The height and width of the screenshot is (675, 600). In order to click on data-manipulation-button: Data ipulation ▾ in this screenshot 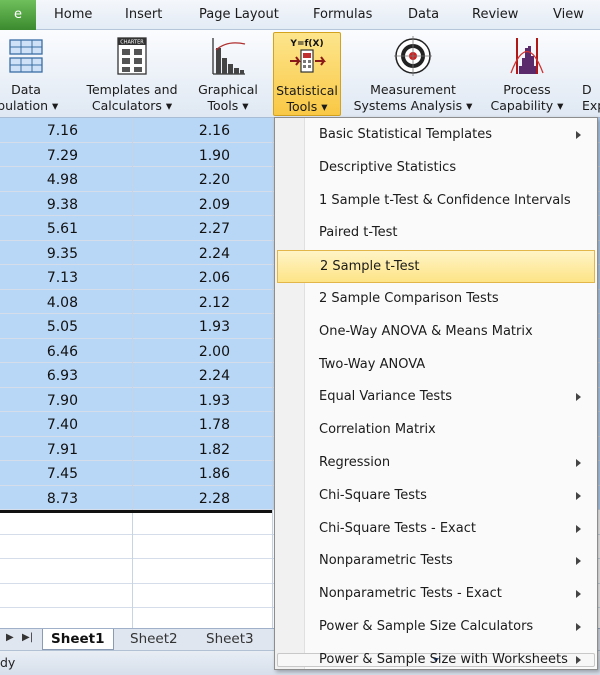, I will do `click(33, 74)`.